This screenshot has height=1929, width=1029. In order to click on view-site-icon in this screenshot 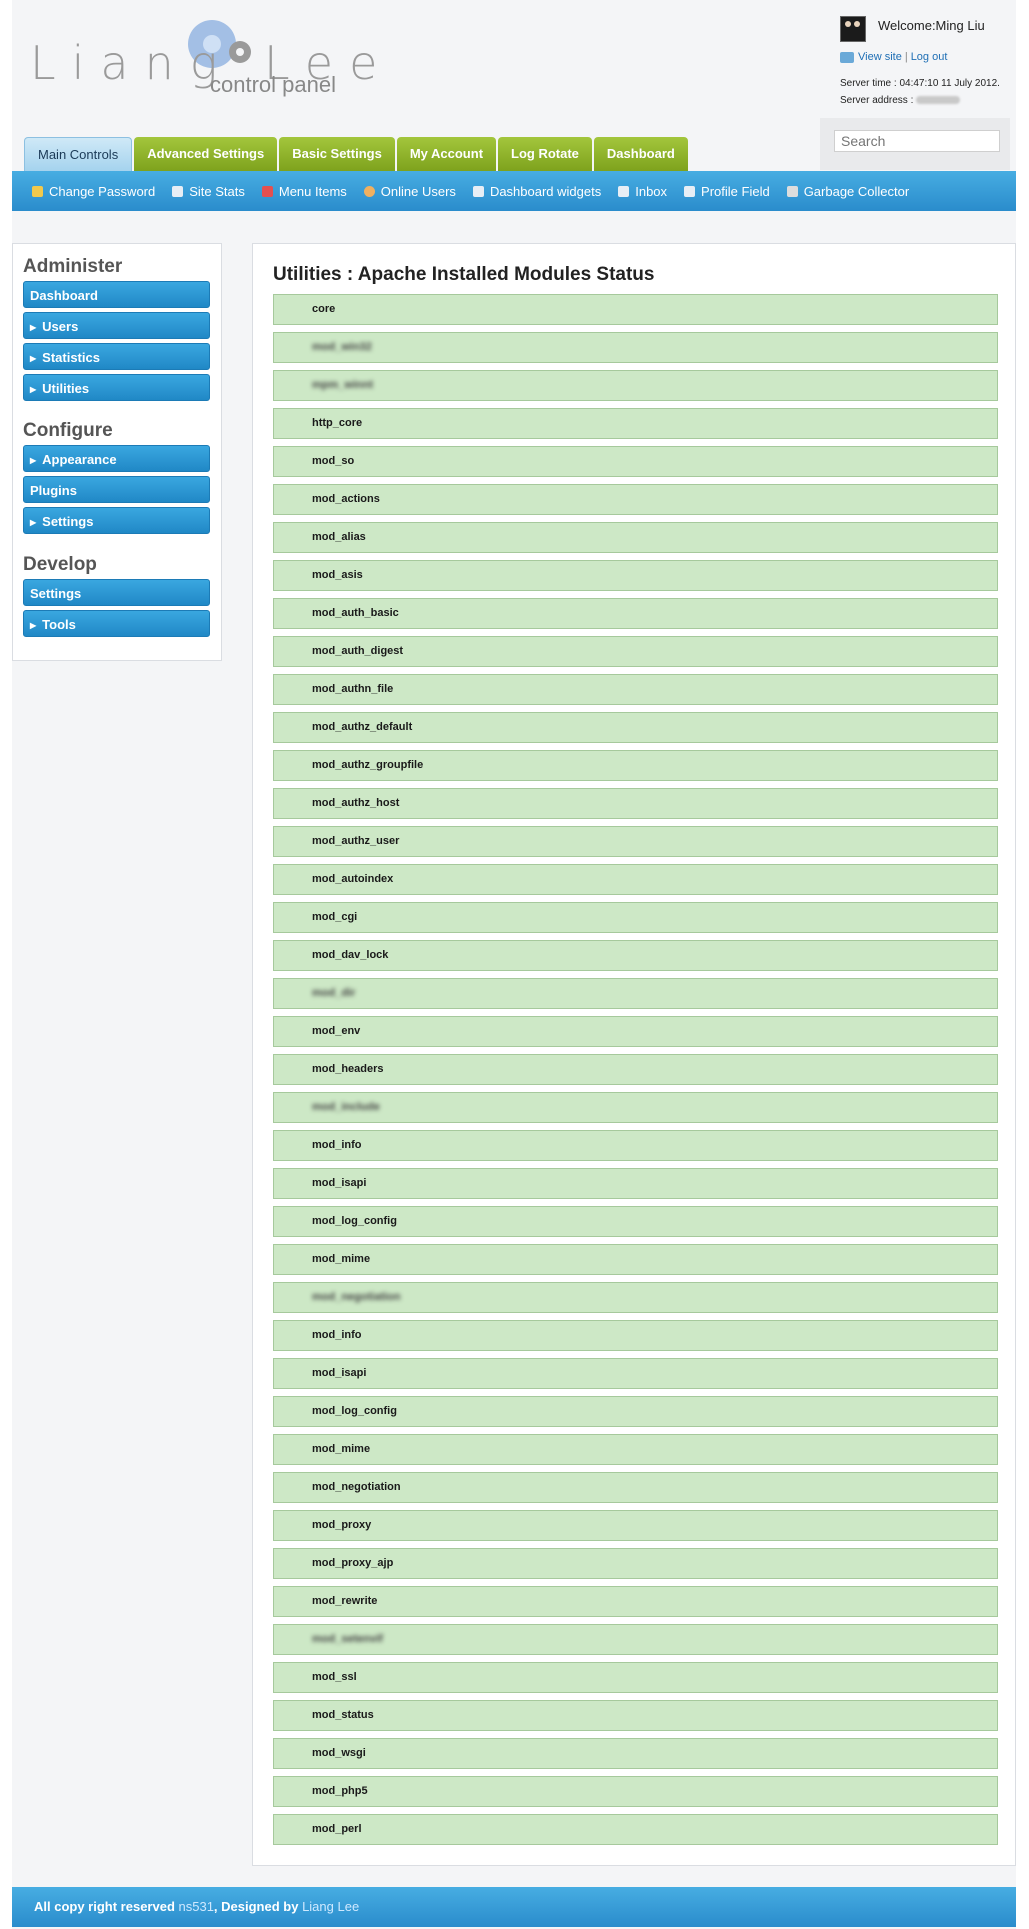, I will do `click(847, 57)`.